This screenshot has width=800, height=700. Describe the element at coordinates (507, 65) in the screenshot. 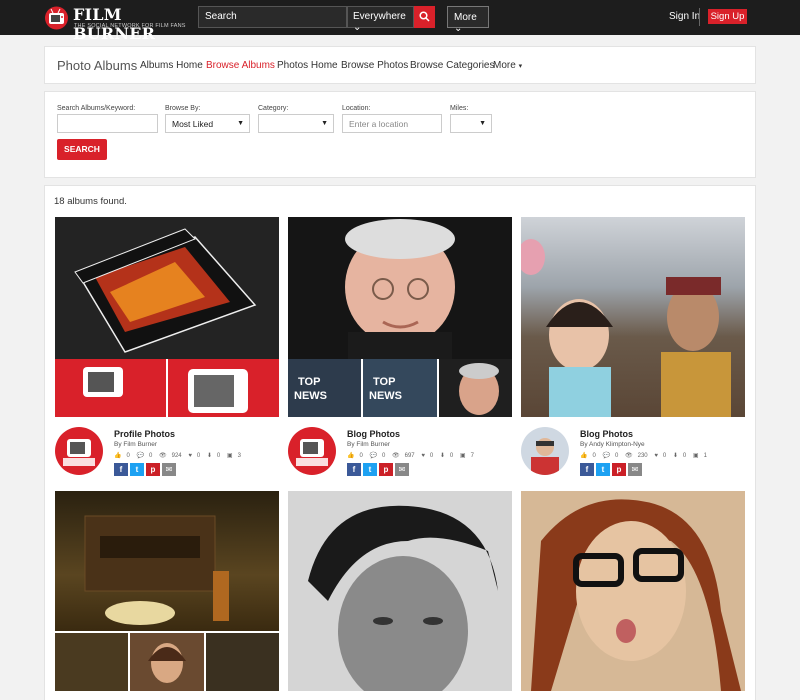

I see `tab-more: More ▾` at that location.